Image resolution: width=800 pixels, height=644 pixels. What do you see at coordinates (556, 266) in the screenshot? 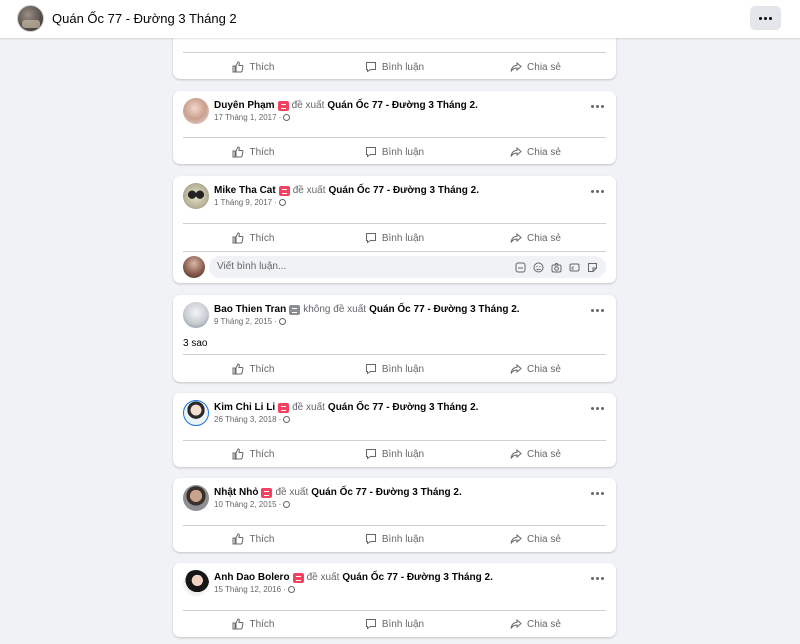
I see `camera-icon` at bounding box center [556, 266].